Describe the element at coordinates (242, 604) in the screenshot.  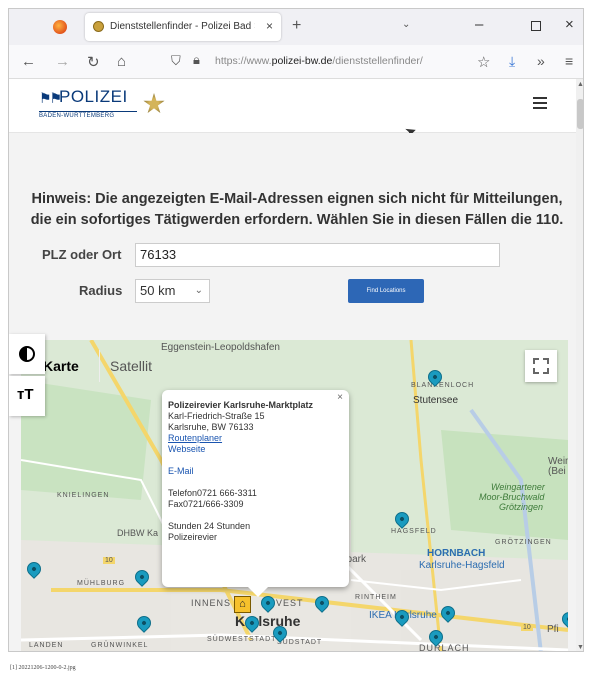
I see `police-station-home-icon: ⌂` at that location.